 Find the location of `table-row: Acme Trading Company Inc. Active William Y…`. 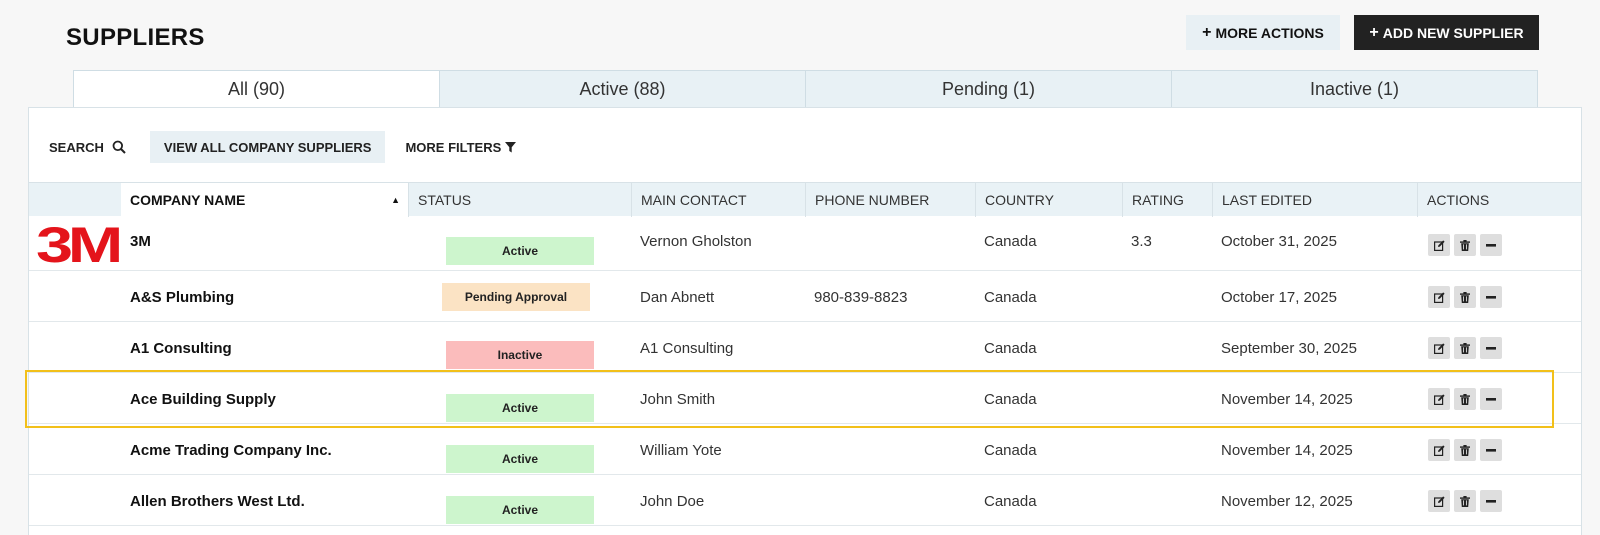

table-row: Acme Trading Company Inc. Active William Y… is located at coordinates (805, 449).